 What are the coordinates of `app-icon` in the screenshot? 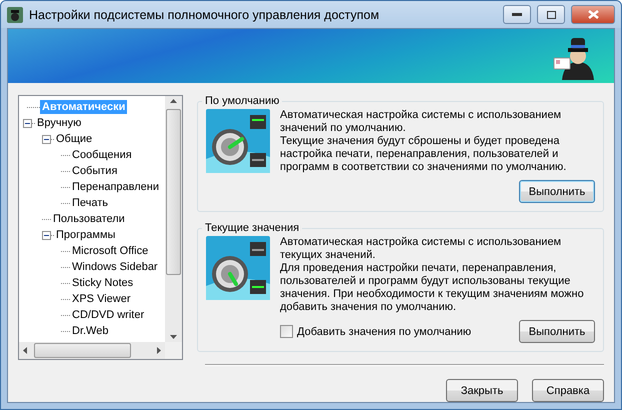 It's located at (15, 14).